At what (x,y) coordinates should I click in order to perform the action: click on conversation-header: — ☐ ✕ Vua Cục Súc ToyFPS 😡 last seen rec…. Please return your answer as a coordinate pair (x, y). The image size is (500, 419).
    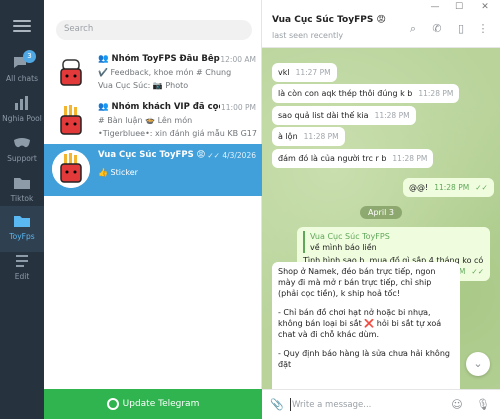
    Looking at the image, I should click on (381, 24).